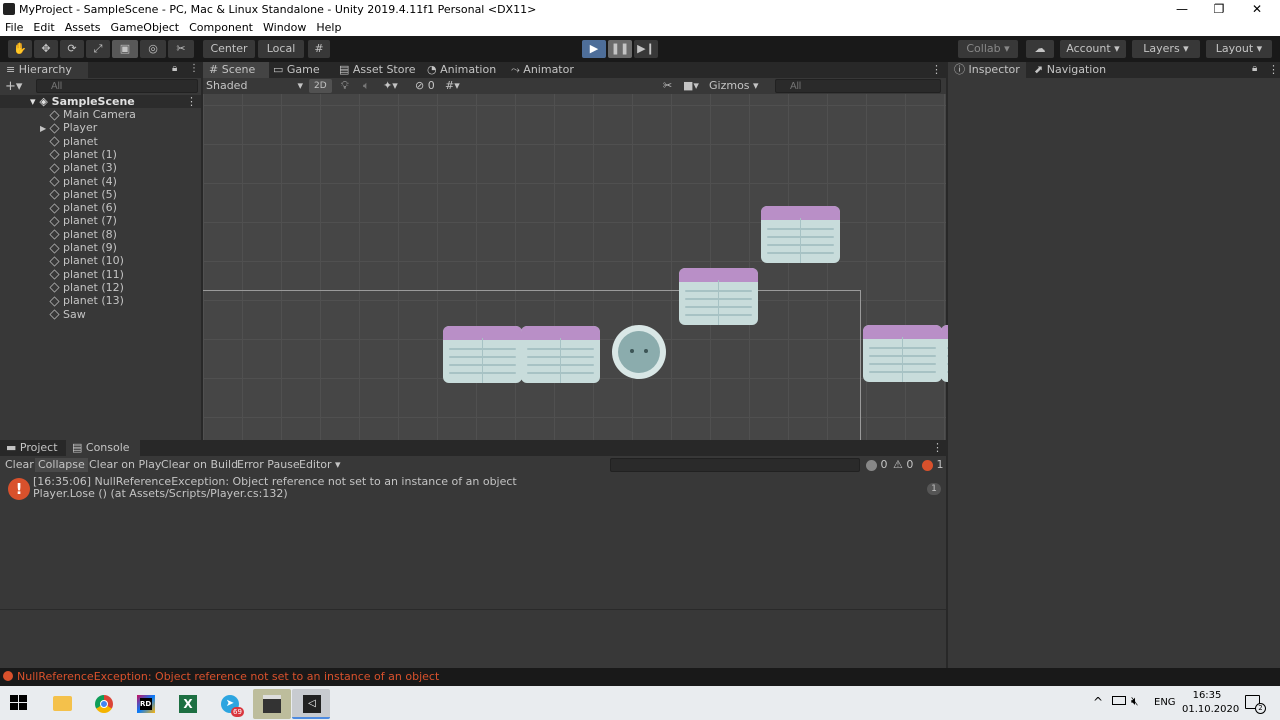 This screenshot has width=1280, height=720. What do you see at coordinates (146, 704) in the screenshot?
I see `rider-icon: RD` at bounding box center [146, 704].